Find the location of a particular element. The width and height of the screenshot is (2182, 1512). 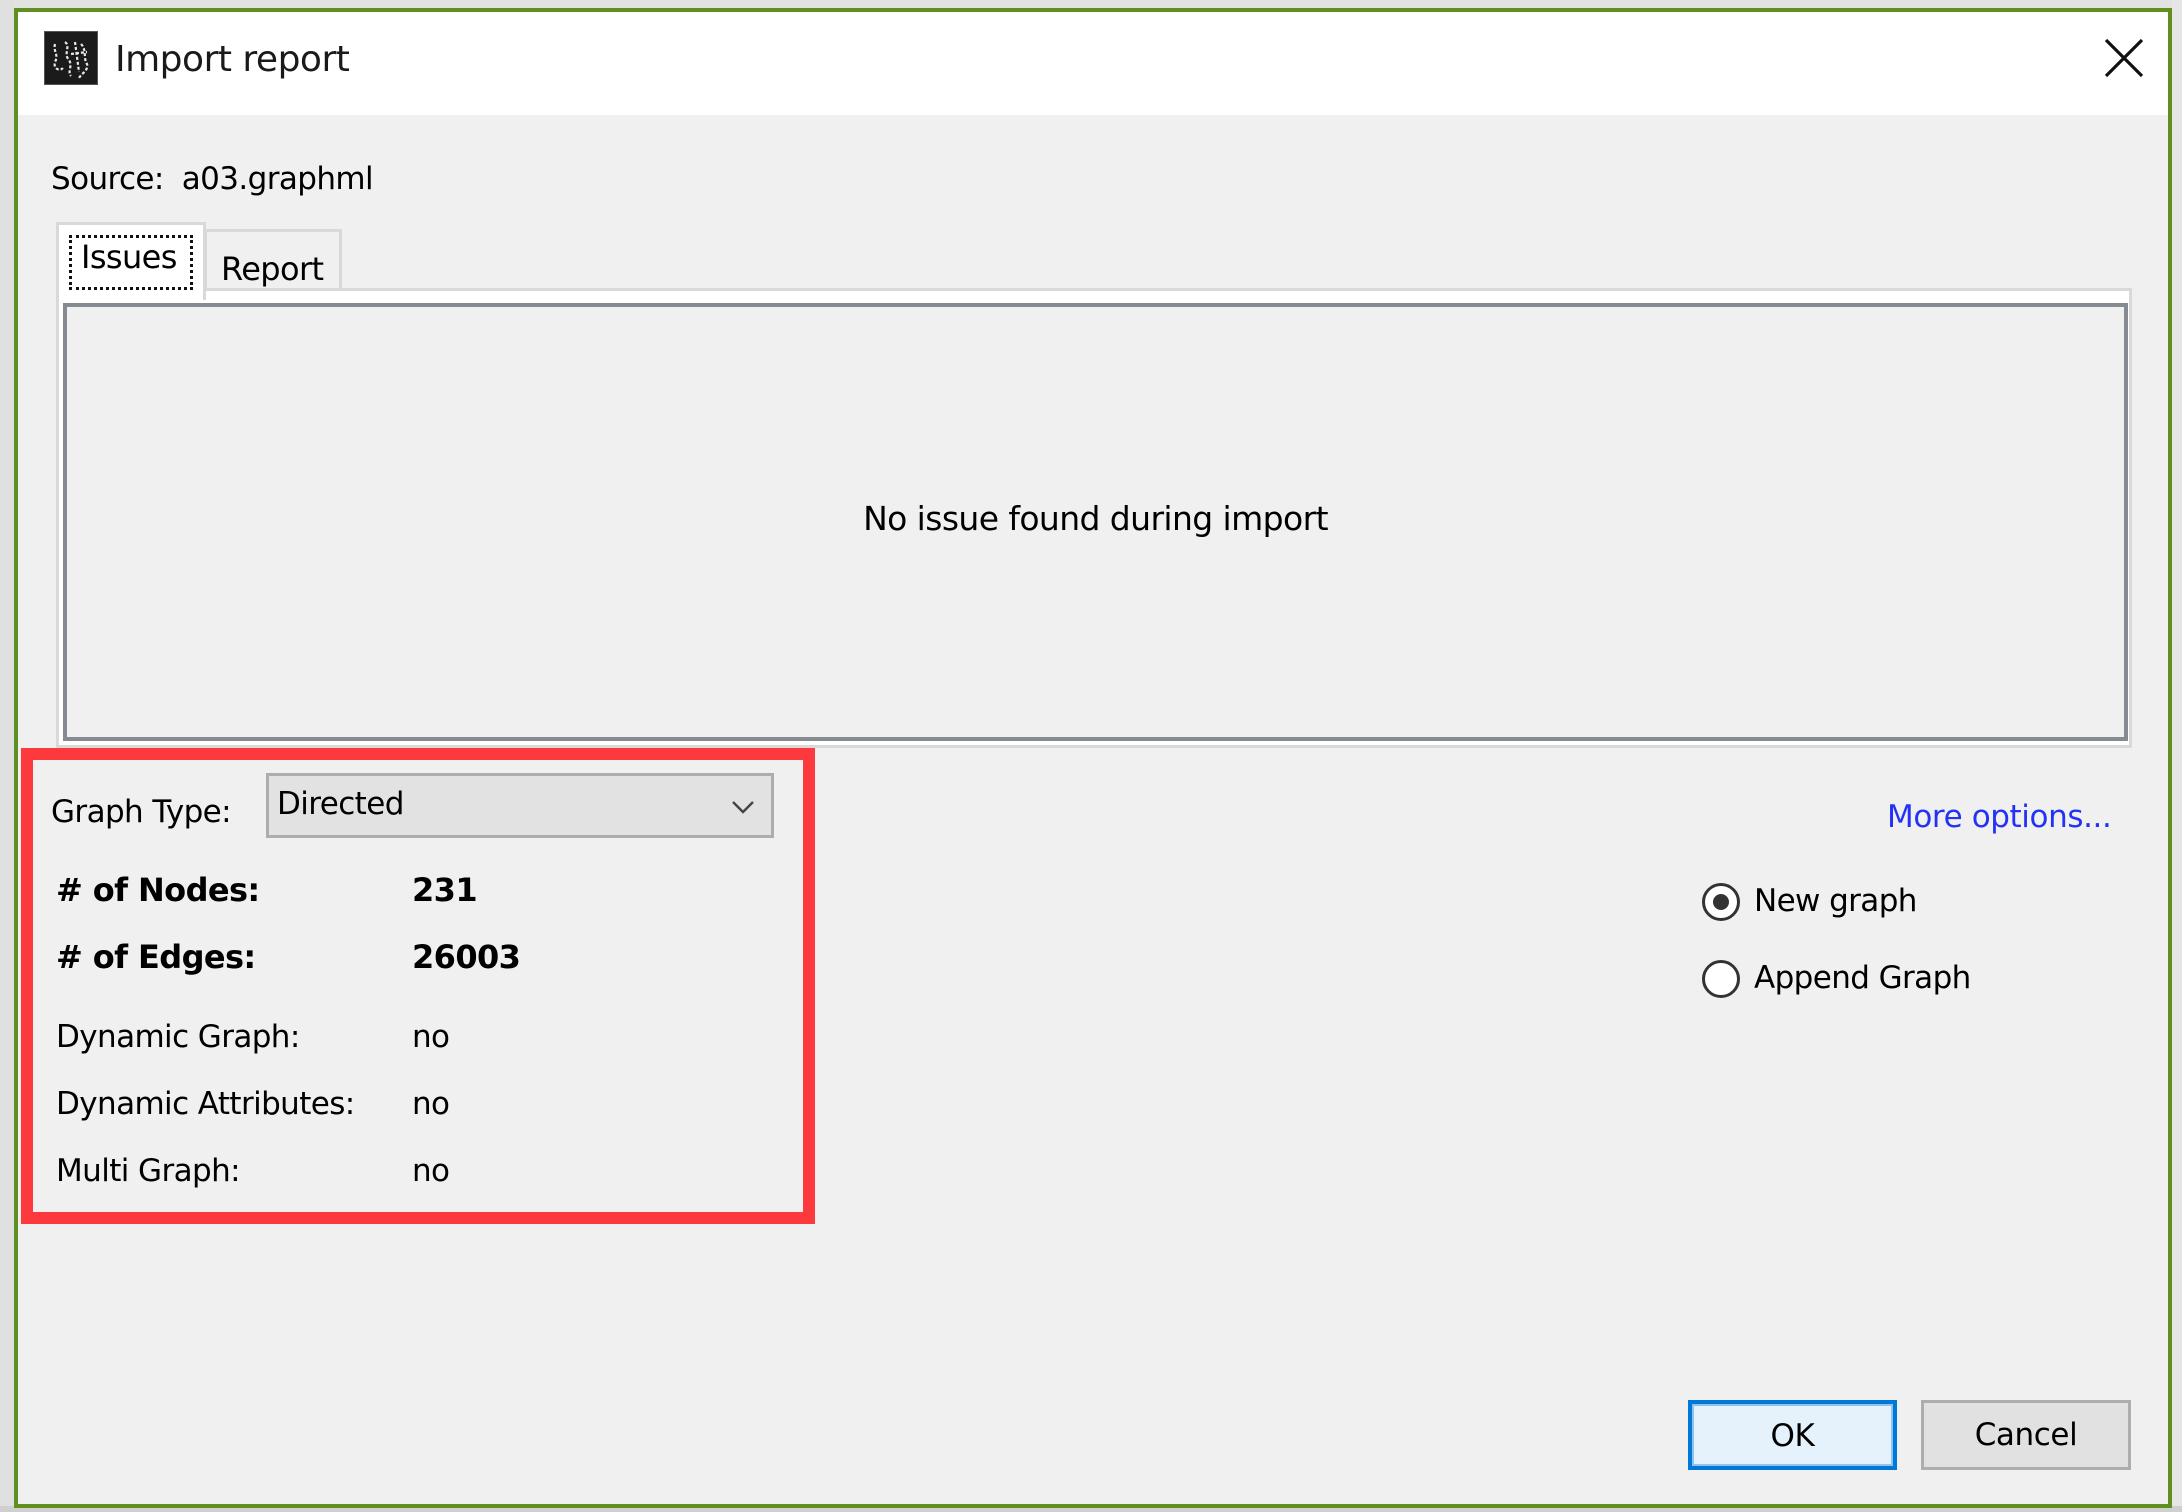

source-row: Source: a03.graphml is located at coordinates (212, 179).